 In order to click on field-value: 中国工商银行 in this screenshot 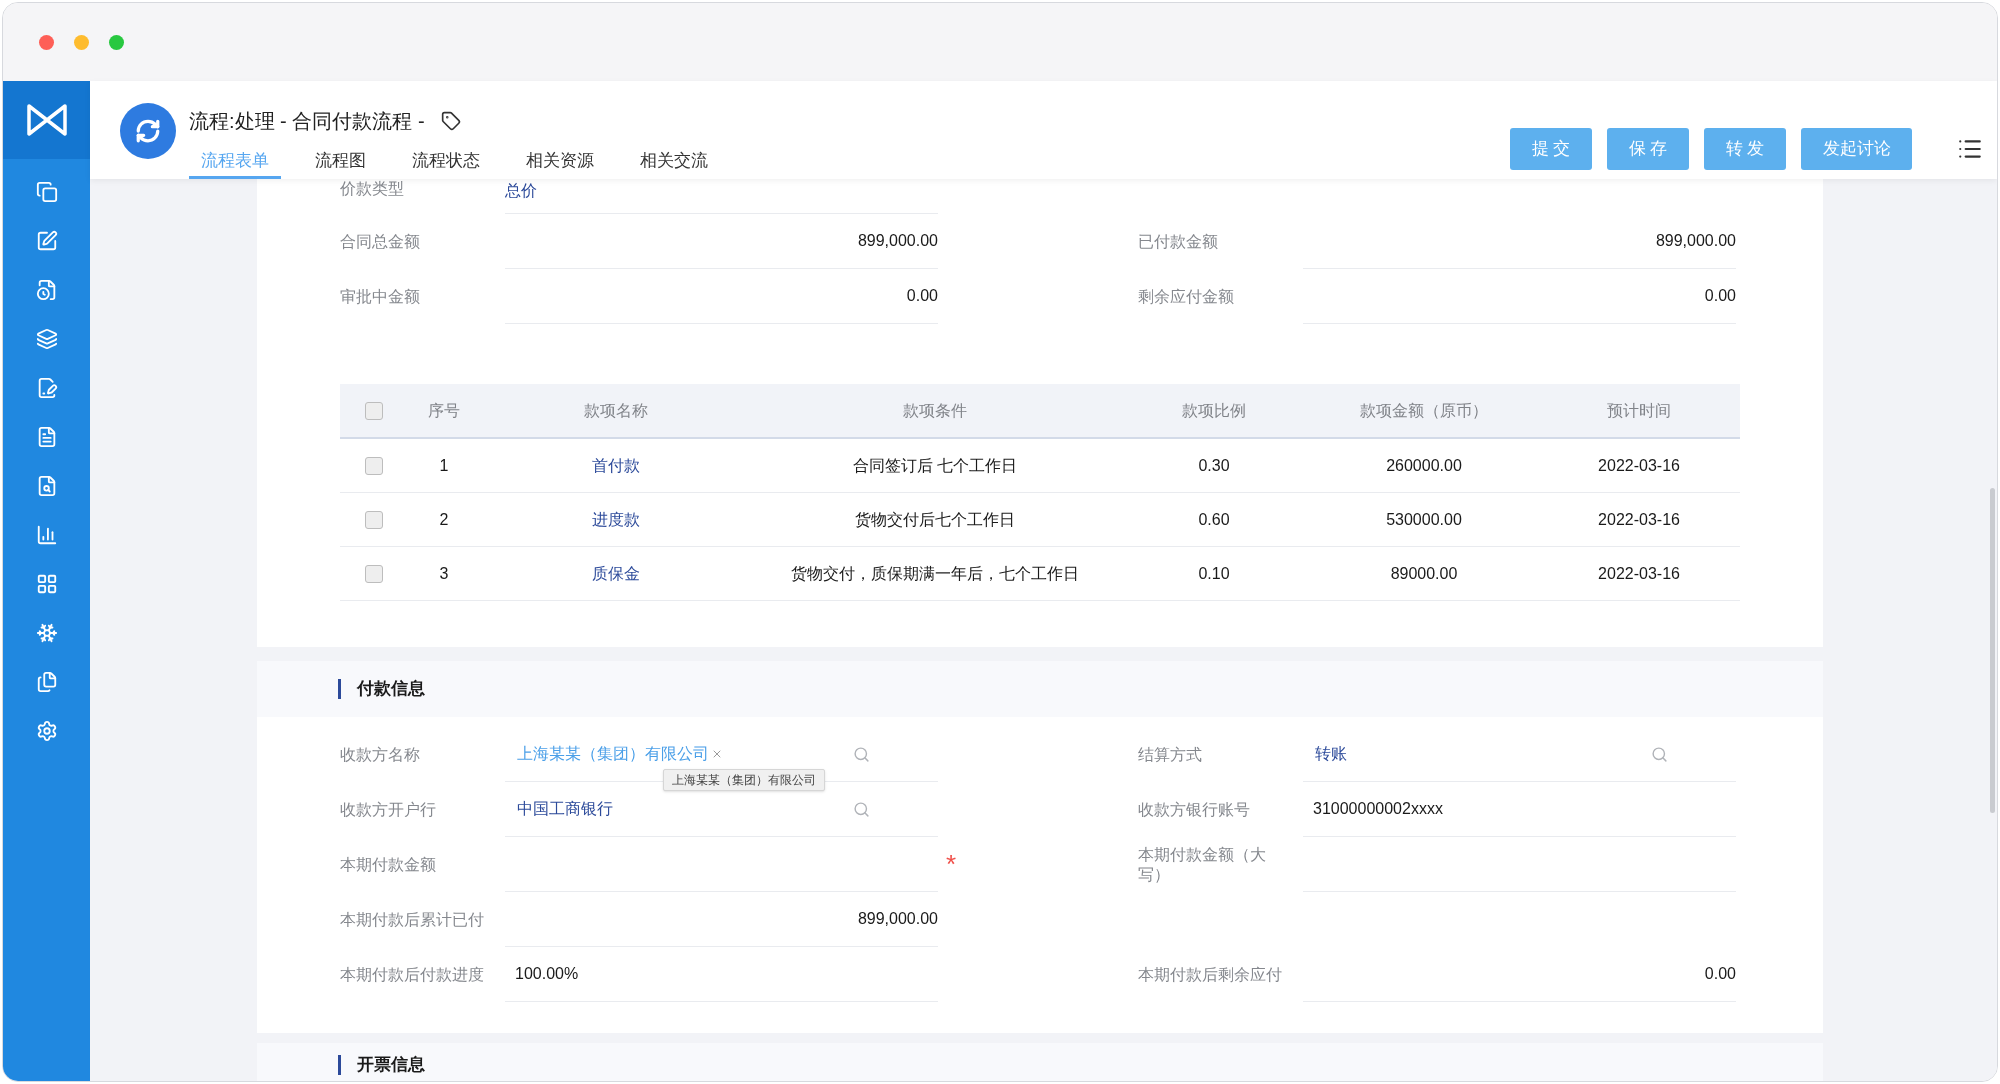, I will do `click(565, 809)`.